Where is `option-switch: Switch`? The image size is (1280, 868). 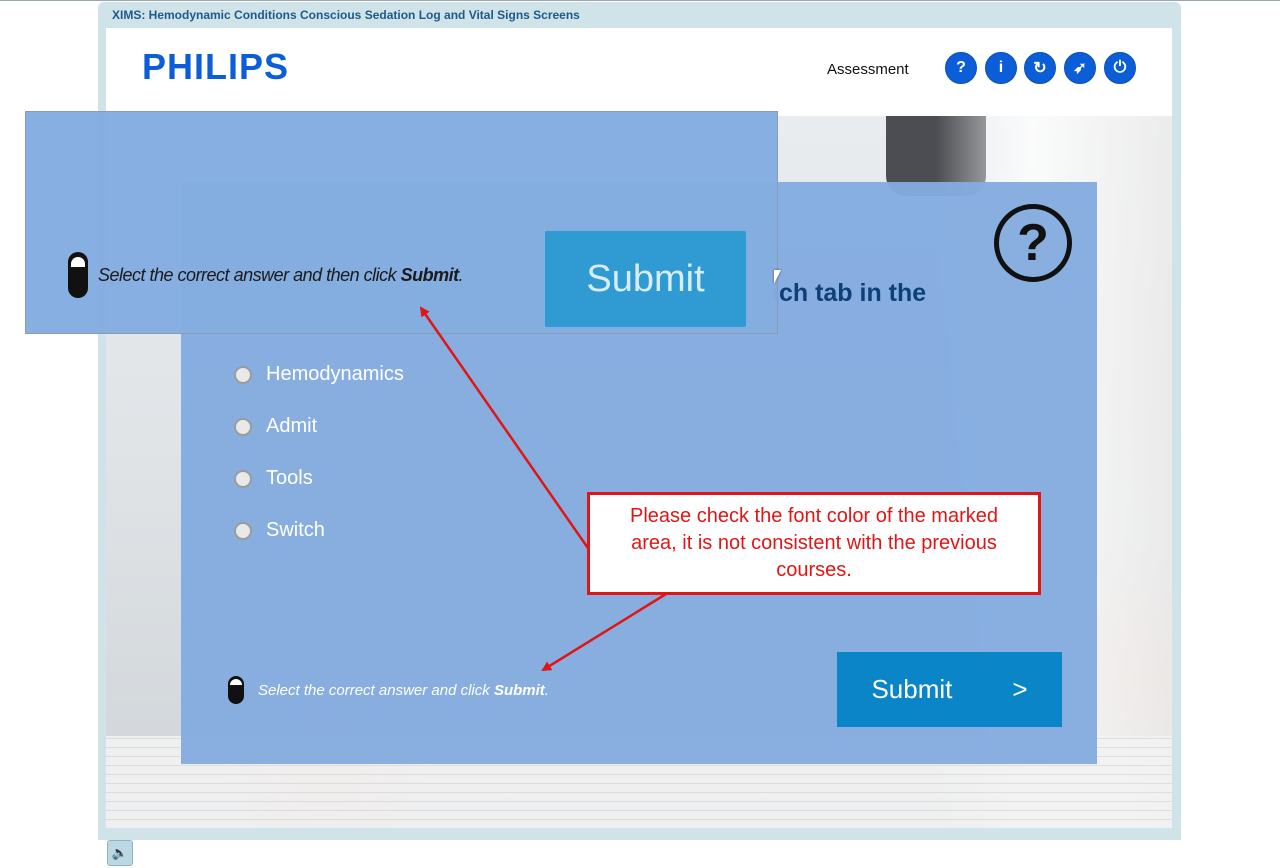
option-switch: Switch is located at coordinates (279, 530).